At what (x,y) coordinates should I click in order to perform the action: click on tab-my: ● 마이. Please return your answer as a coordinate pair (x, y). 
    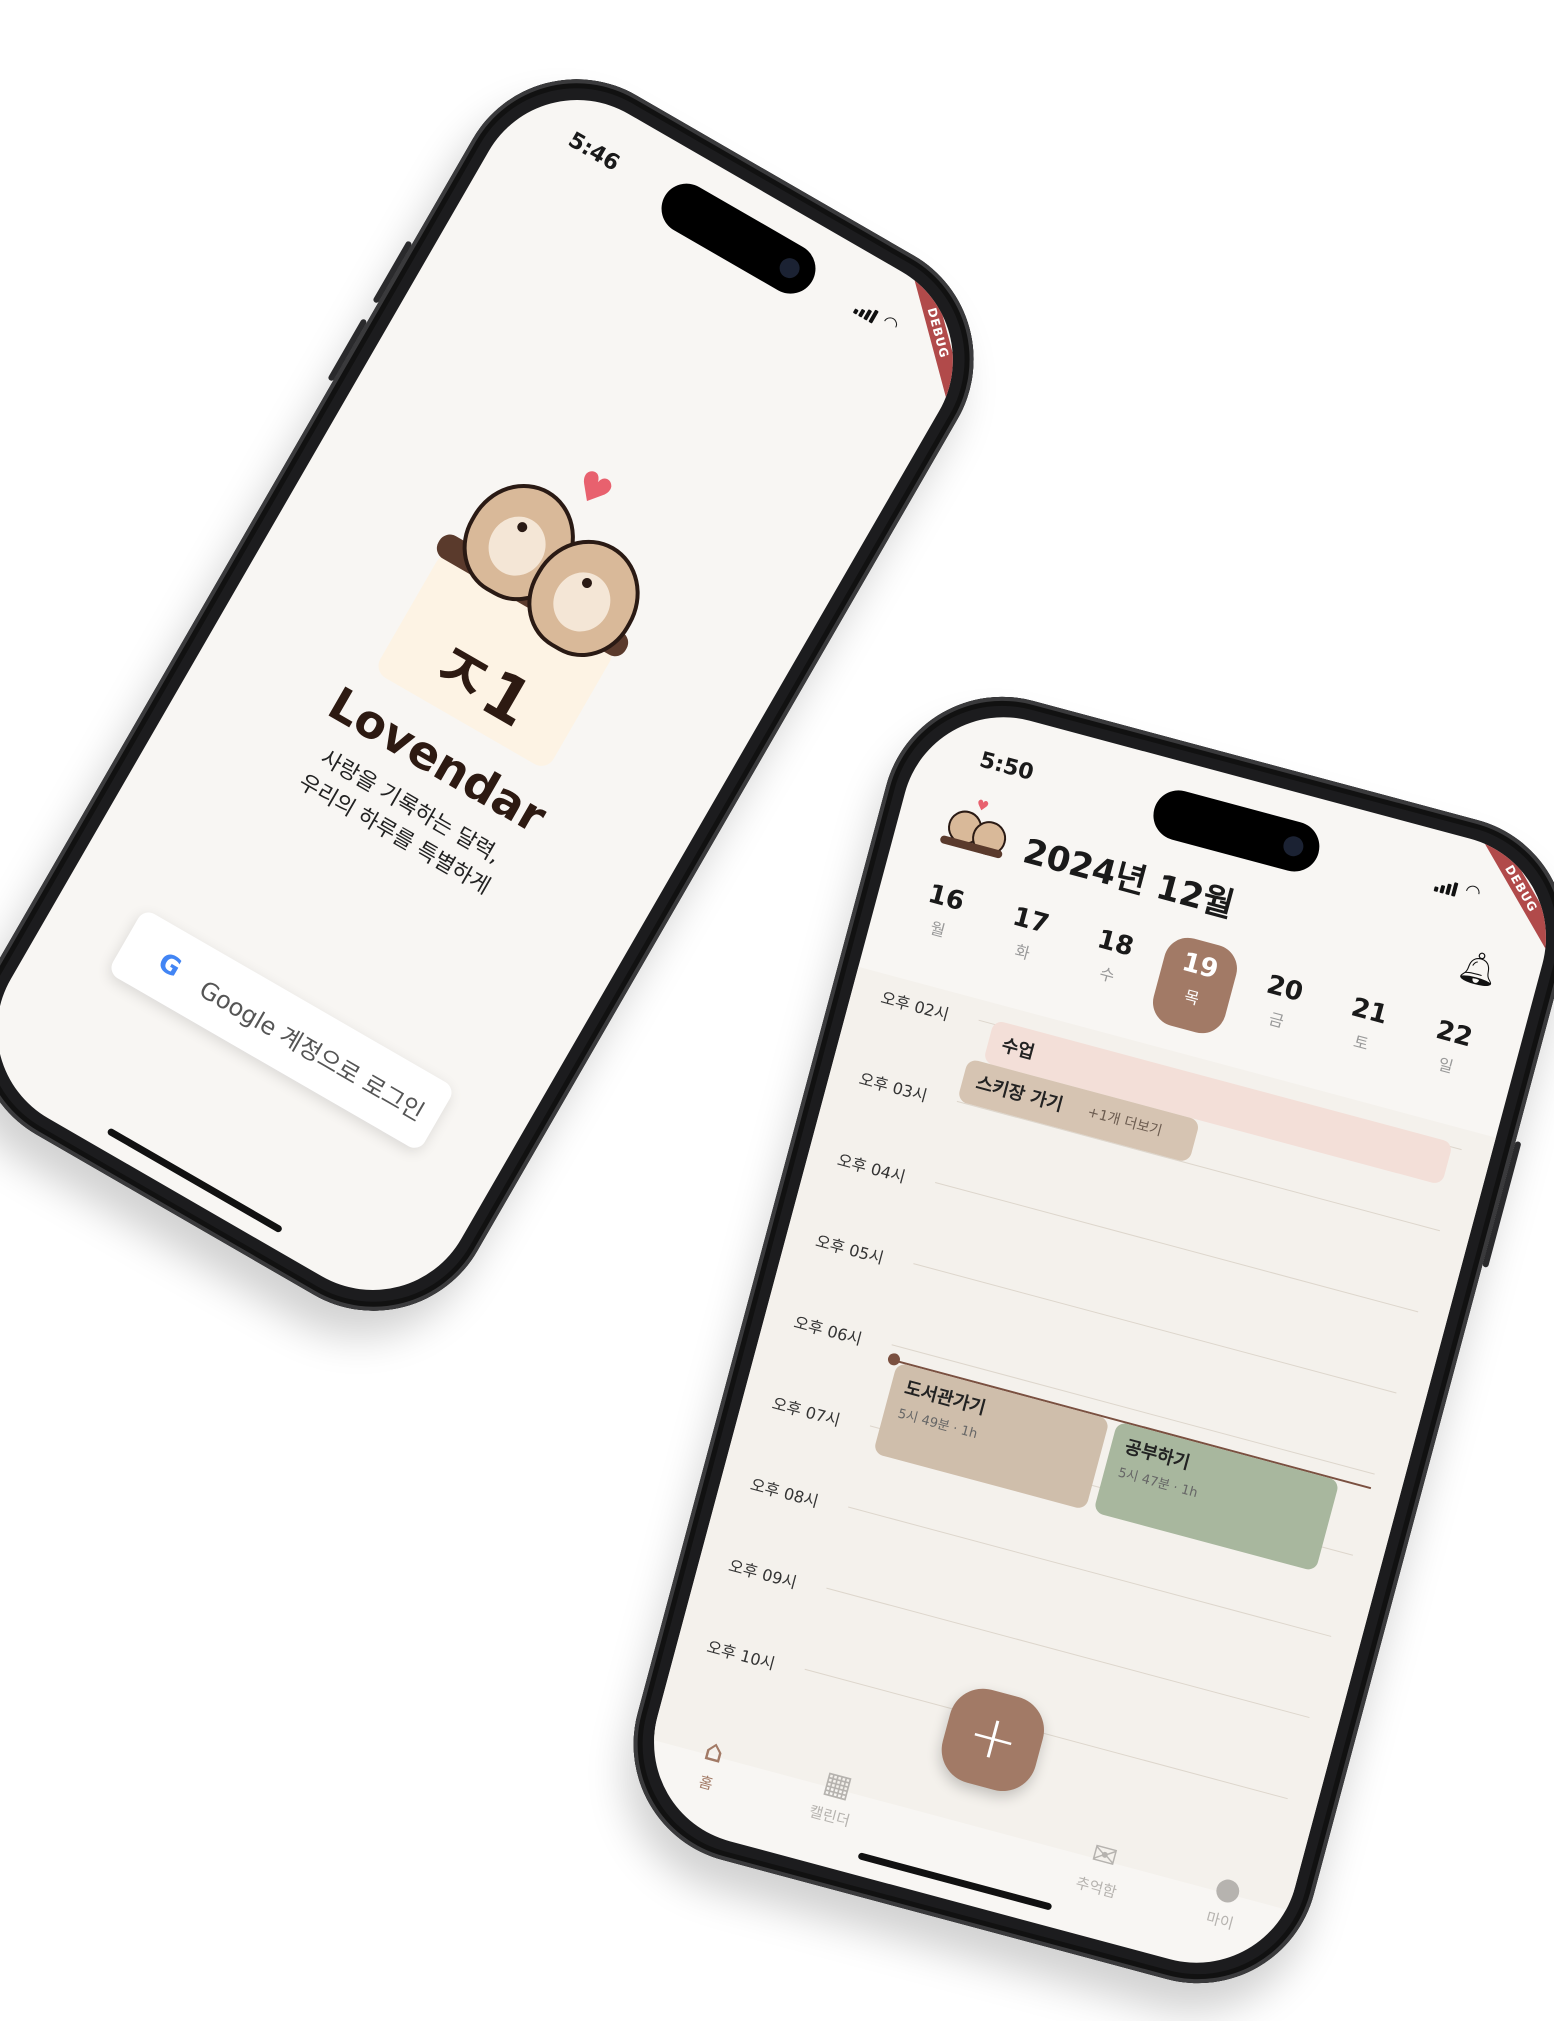
    Looking at the image, I should click on (1225, 1901).